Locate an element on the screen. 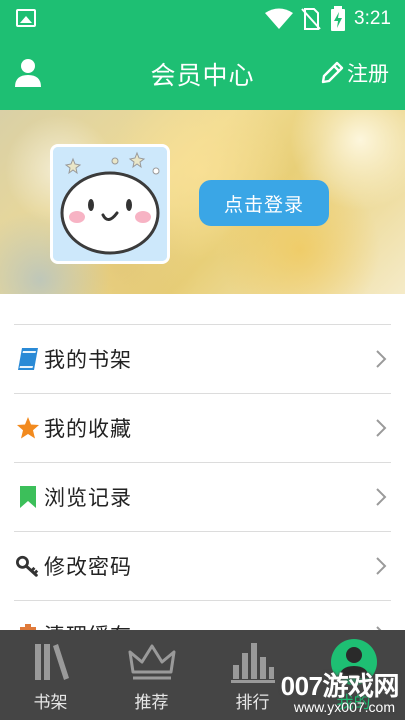  menu-item-label: 我的收藏 is located at coordinates (88, 429).